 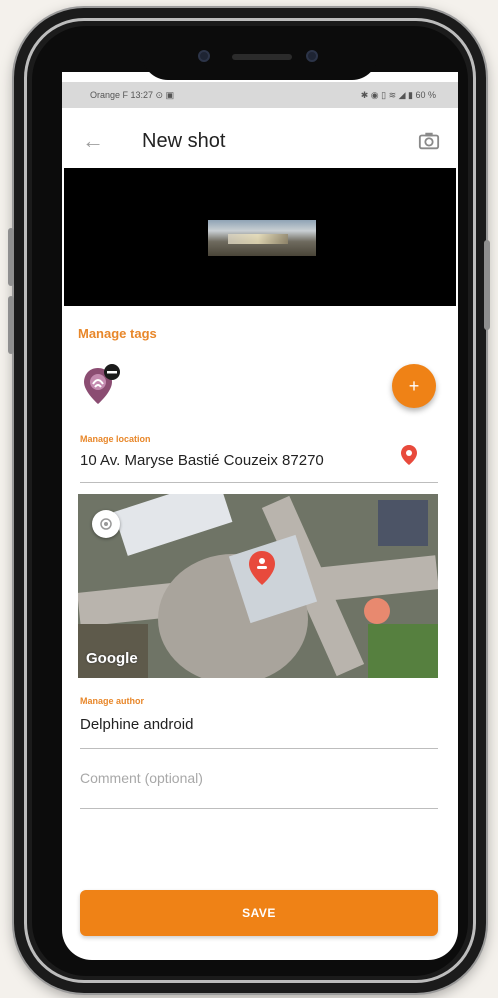 I want to click on photo-thumbnail, so click(x=262, y=238).